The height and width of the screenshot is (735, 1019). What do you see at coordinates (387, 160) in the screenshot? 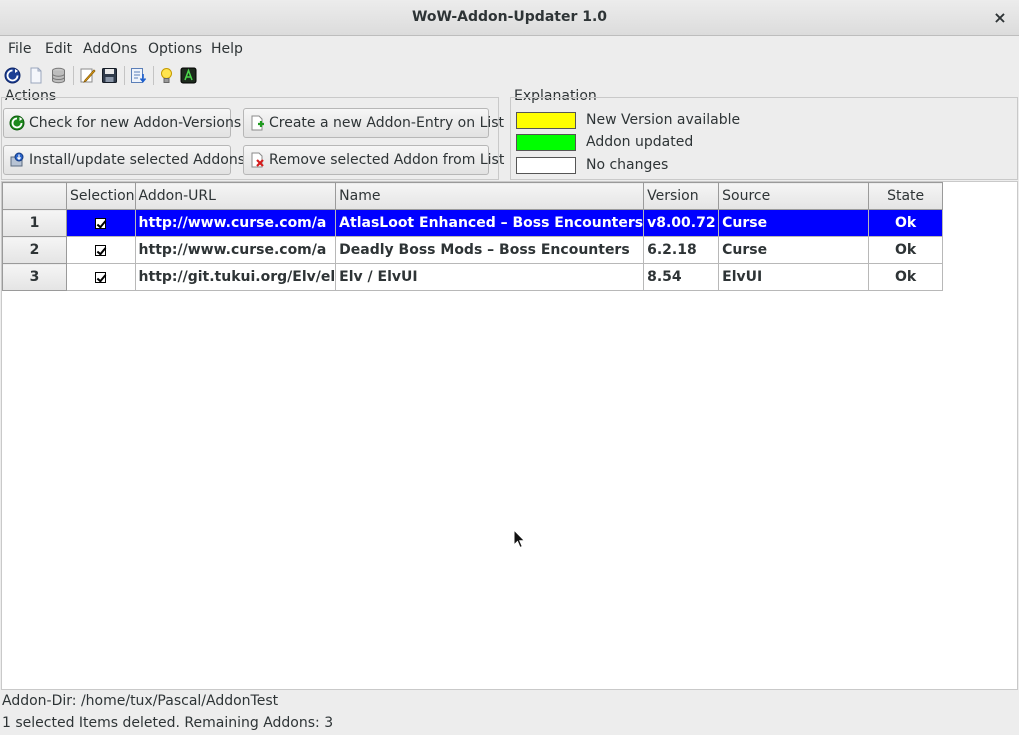
I see `remove-addon-label: Remove selected Addon from List` at bounding box center [387, 160].